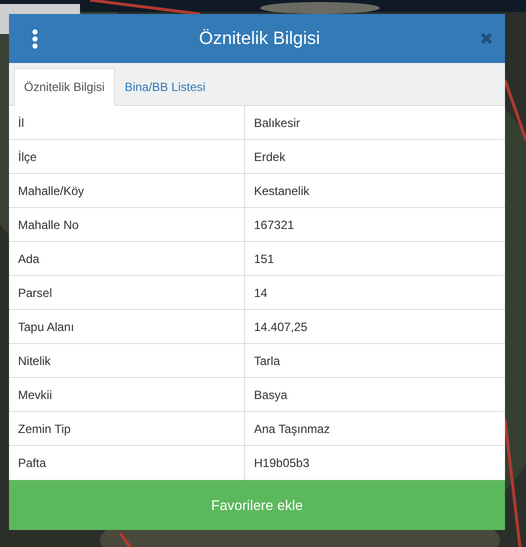 This screenshot has height=547, width=526. Describe the element at coordinates (127, 258) in the screenshot. I see `table-cell: Ada` at that location.